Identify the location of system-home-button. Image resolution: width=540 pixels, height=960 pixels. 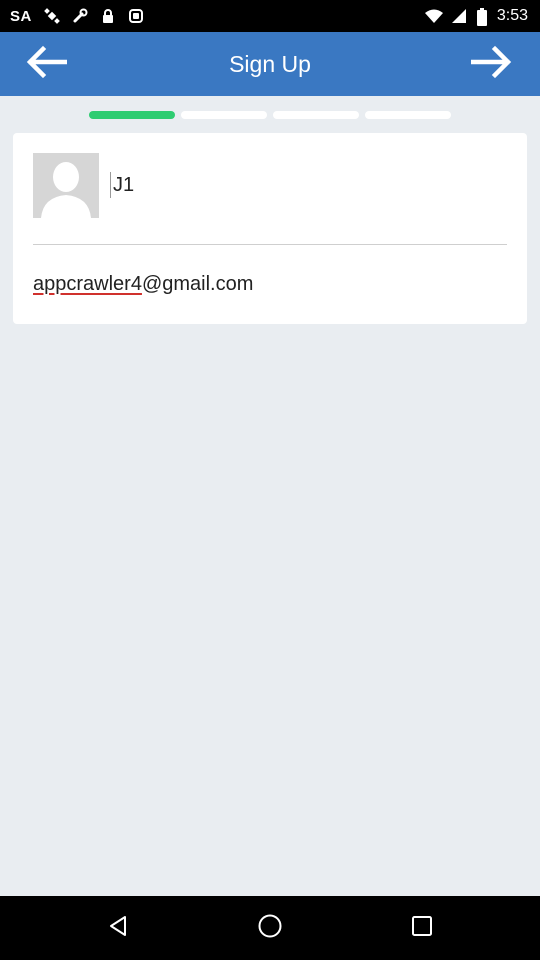
(270, 928).